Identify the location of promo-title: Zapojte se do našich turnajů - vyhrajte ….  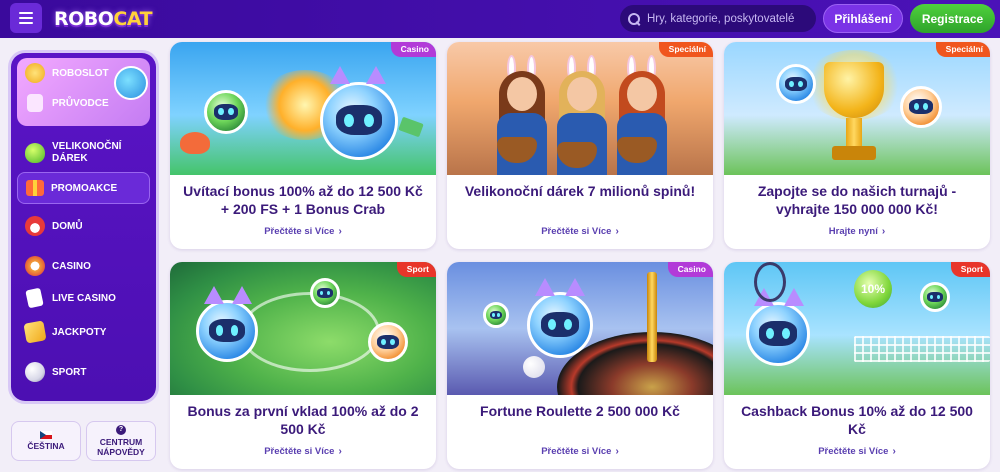
(857, 200).